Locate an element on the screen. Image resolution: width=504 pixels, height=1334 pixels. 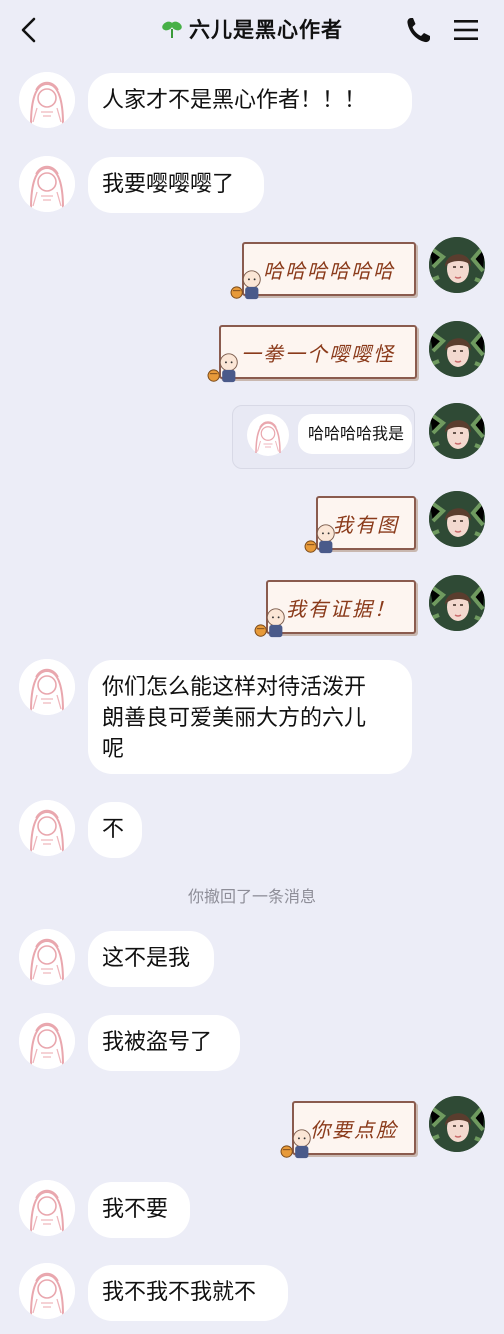
message-bubble: 这不是我 is located at coordinates (151, 959).